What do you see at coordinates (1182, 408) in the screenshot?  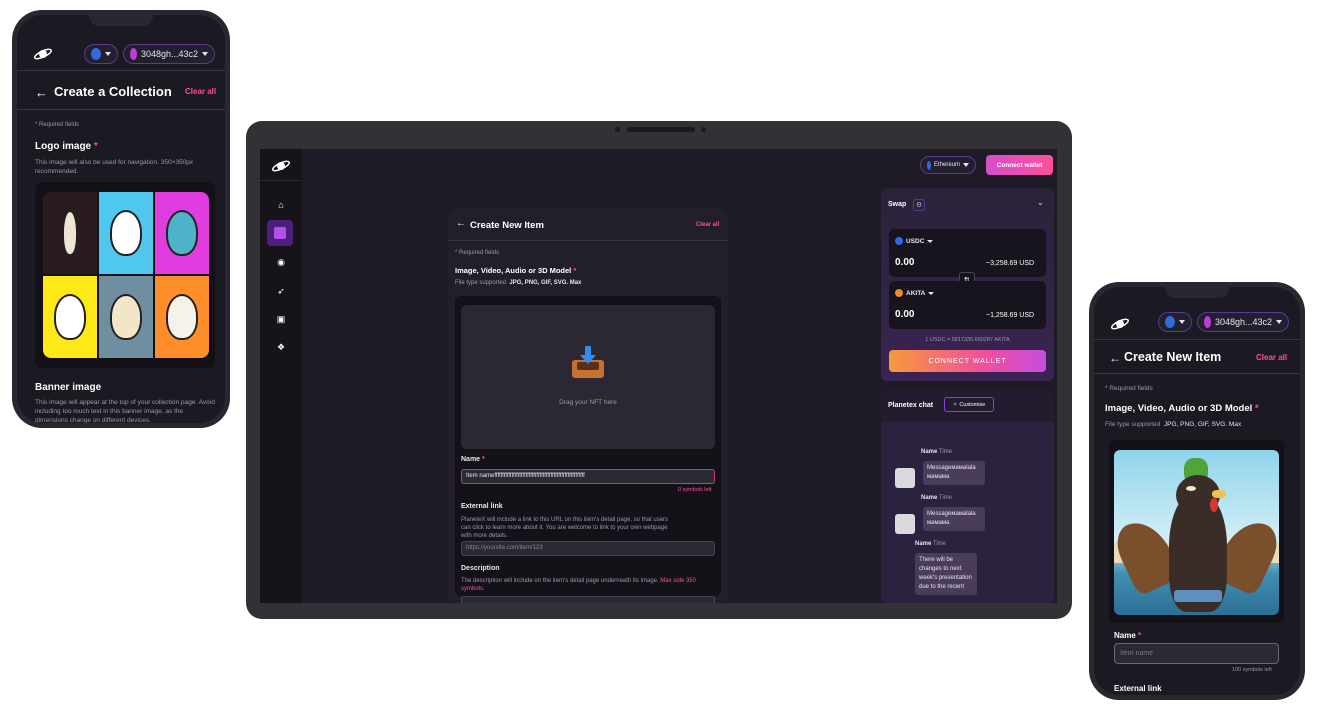 I see `media-label: Image, Video, Audio or 3D Model *` at bounding box center [1182, 408].